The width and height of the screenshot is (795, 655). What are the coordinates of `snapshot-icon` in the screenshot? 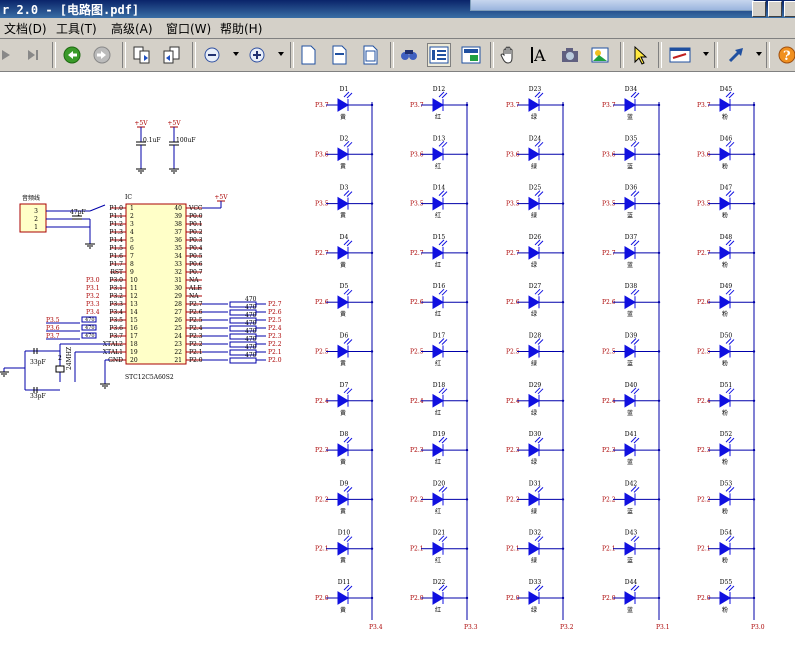 It's located at (570, 55).